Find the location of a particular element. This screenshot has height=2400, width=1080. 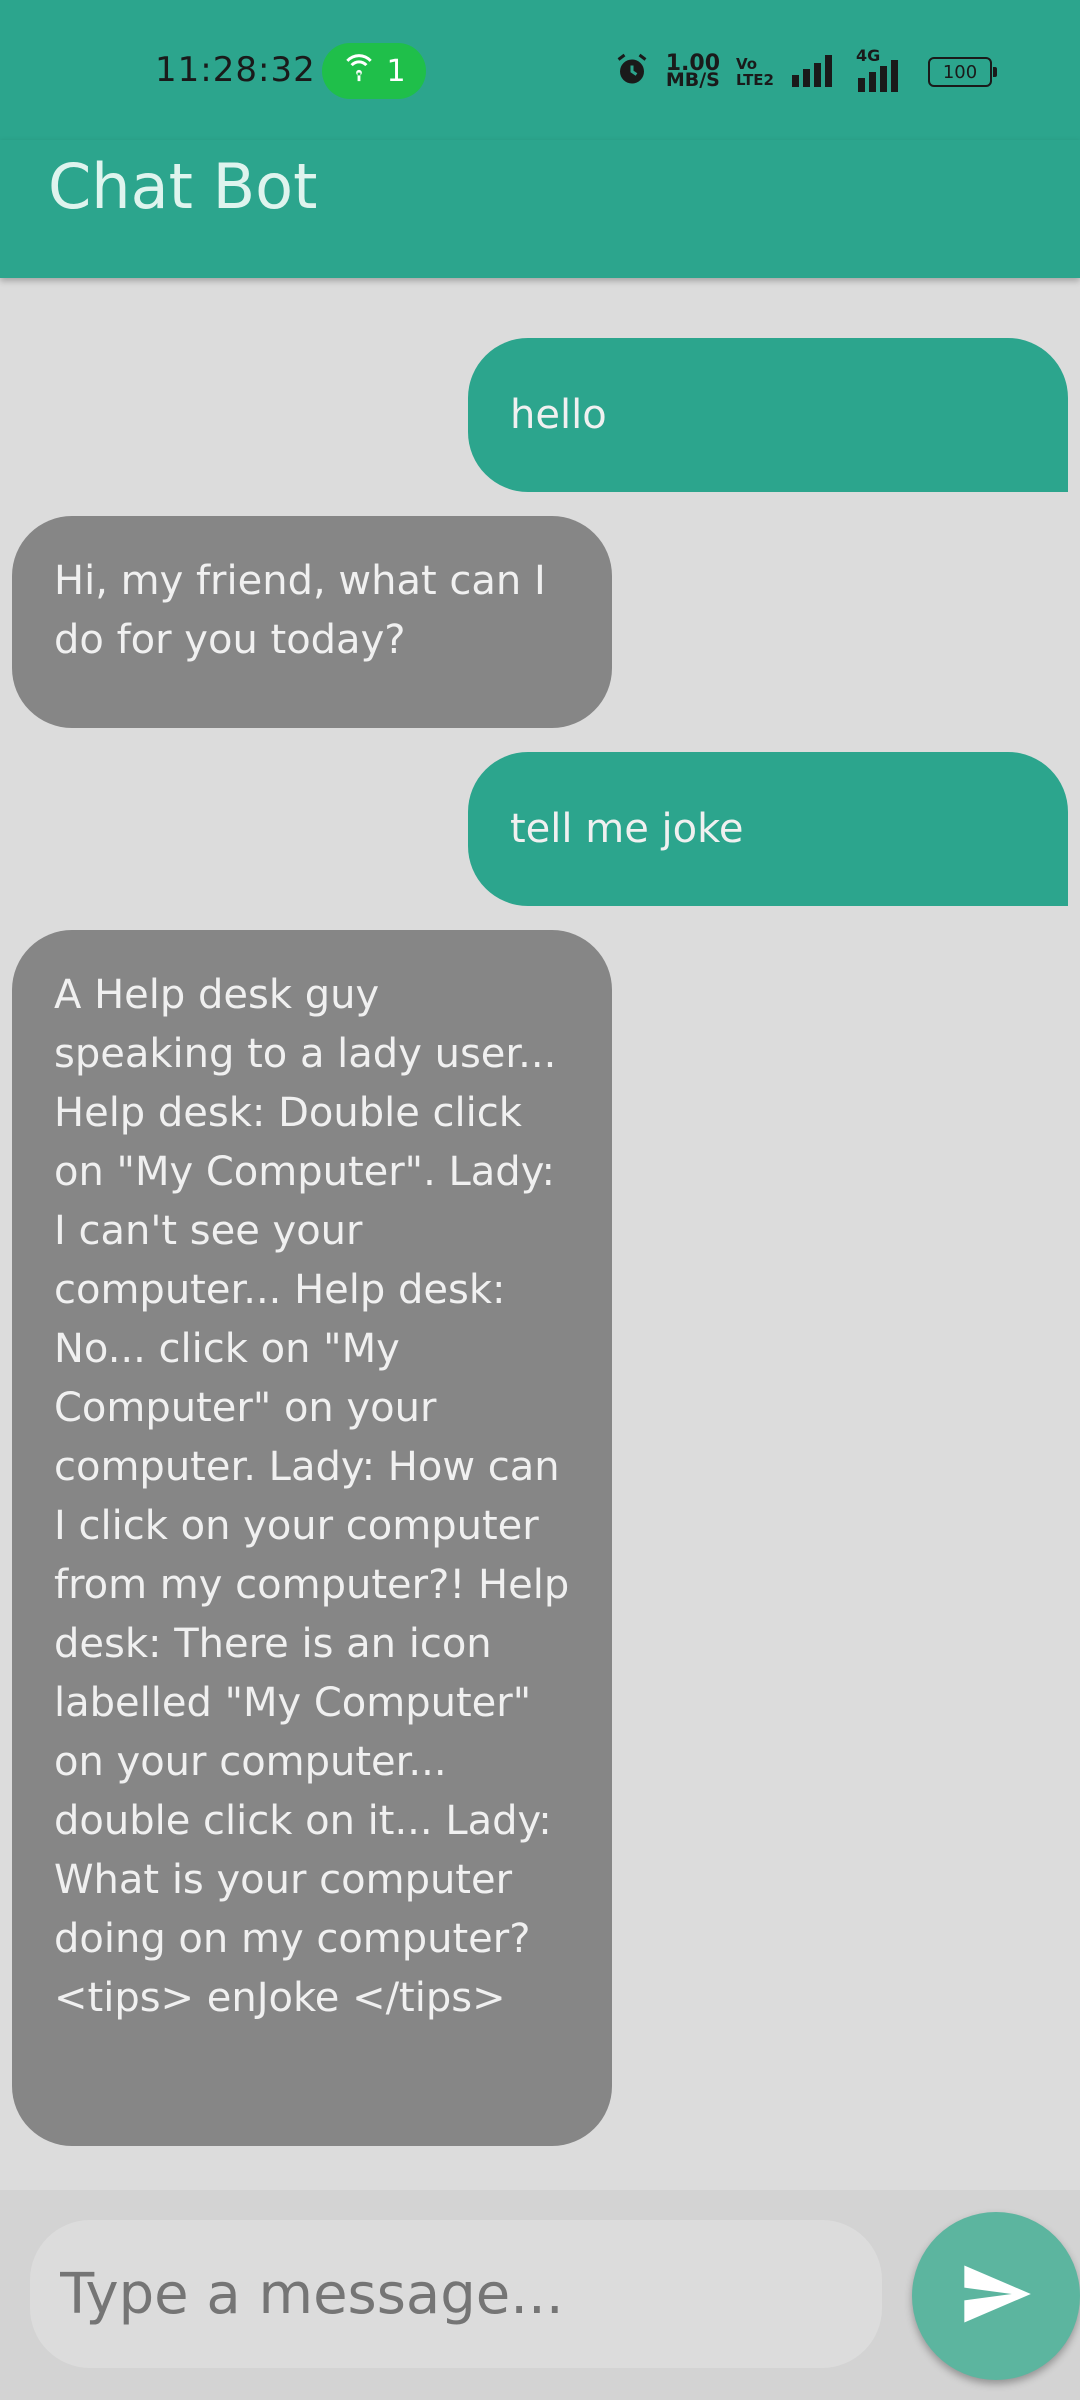

battery-indicator: 100 is located at coordinates (962, 72).